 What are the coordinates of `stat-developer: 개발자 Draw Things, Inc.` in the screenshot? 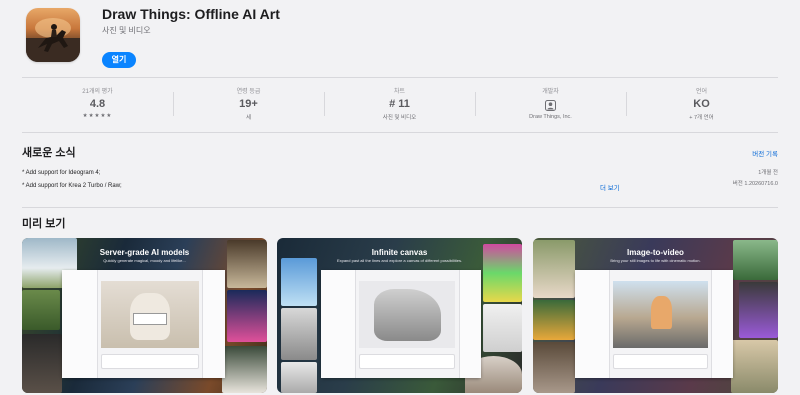 It's located at (550, 105).